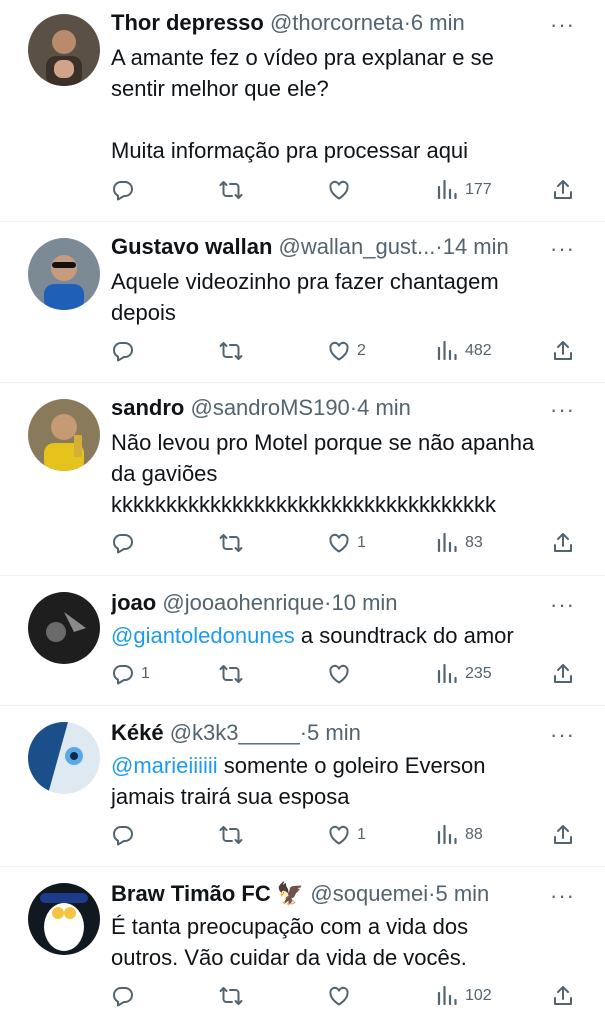 Image resolution: width=605 pixels, height=1024 pixels. I want to click on views-button: 83, so click(459, 543).